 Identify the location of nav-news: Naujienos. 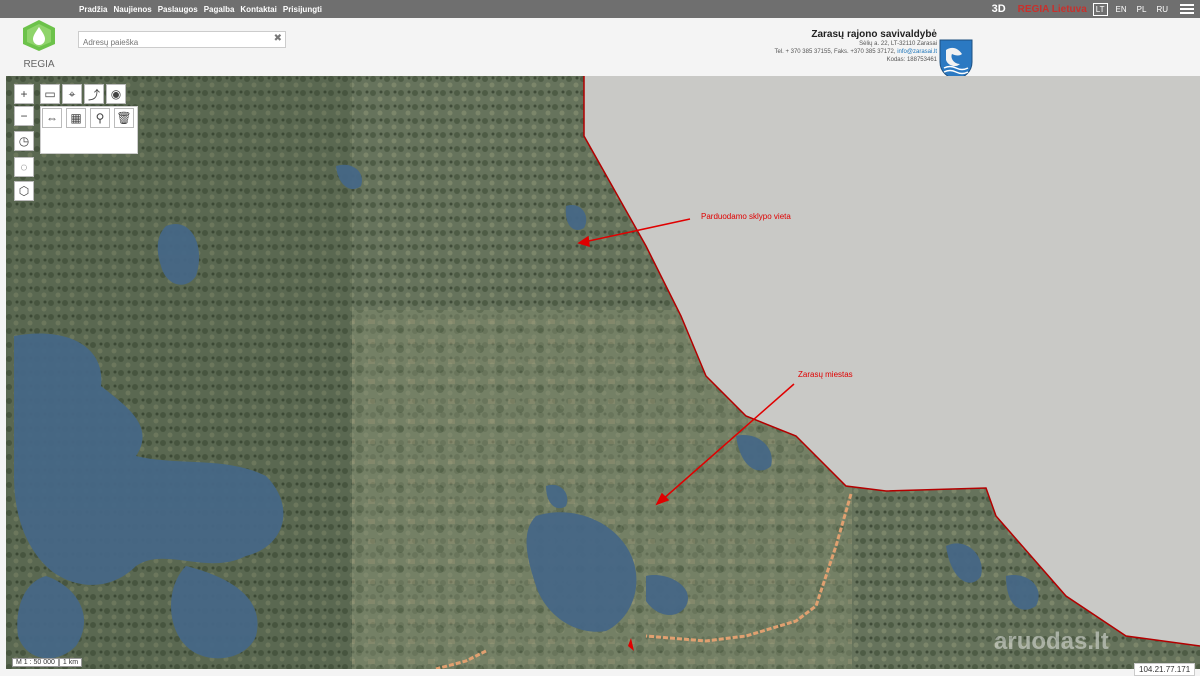
(132, 9).